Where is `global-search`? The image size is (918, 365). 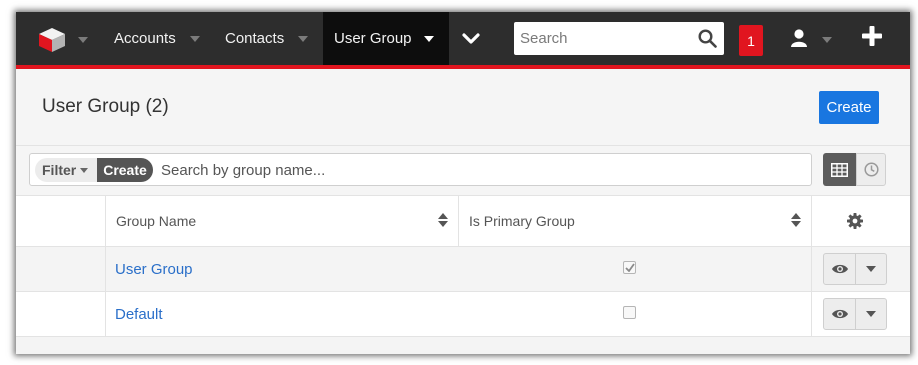
global-search is located at coordinates (619, 38).